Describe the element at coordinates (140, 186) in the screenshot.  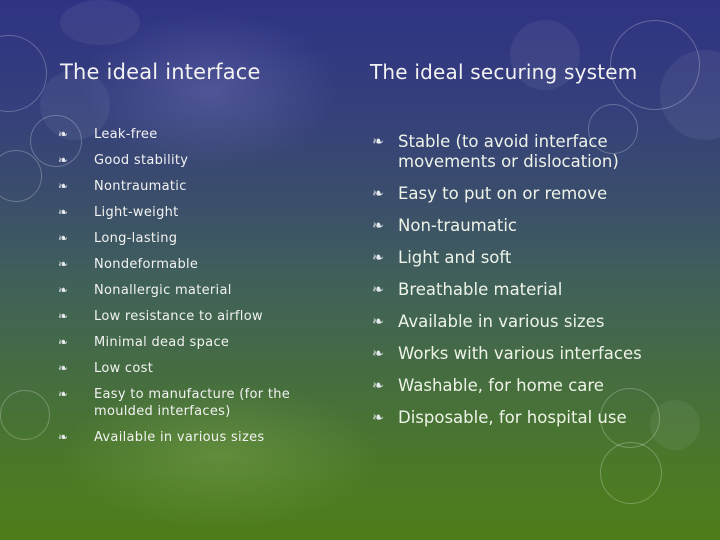
I see `list-item-label: Nontraumatic` at that location.